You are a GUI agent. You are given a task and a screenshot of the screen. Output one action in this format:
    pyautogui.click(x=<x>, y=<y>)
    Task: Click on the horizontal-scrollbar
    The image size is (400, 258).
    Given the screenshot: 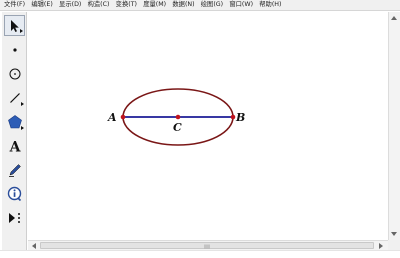 What is the action you would take?
    pyautogui.click(x=208, y=245)
    